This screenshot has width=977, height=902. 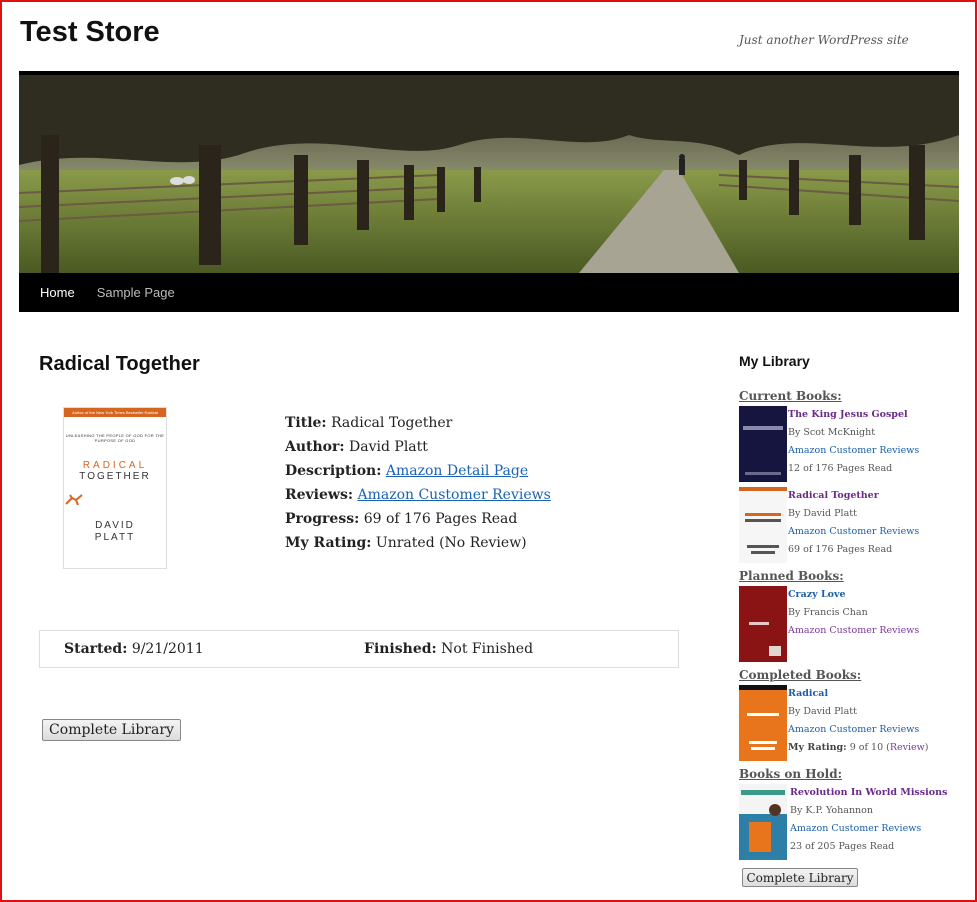 I want to click on nav-item-sample-page: Sample Page, so click(x=136, y=292).